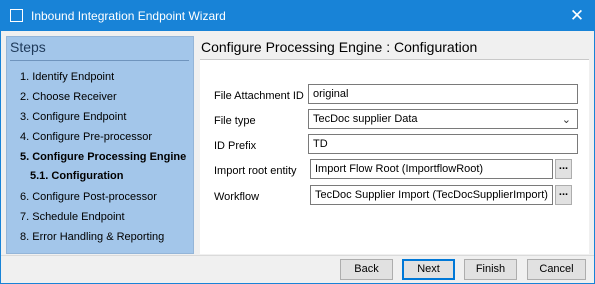 This screenshot has width=595, height=284. Describe the element at coordinates (577, 16) in the screenshot. I see `close-icon: ✕` at that location.